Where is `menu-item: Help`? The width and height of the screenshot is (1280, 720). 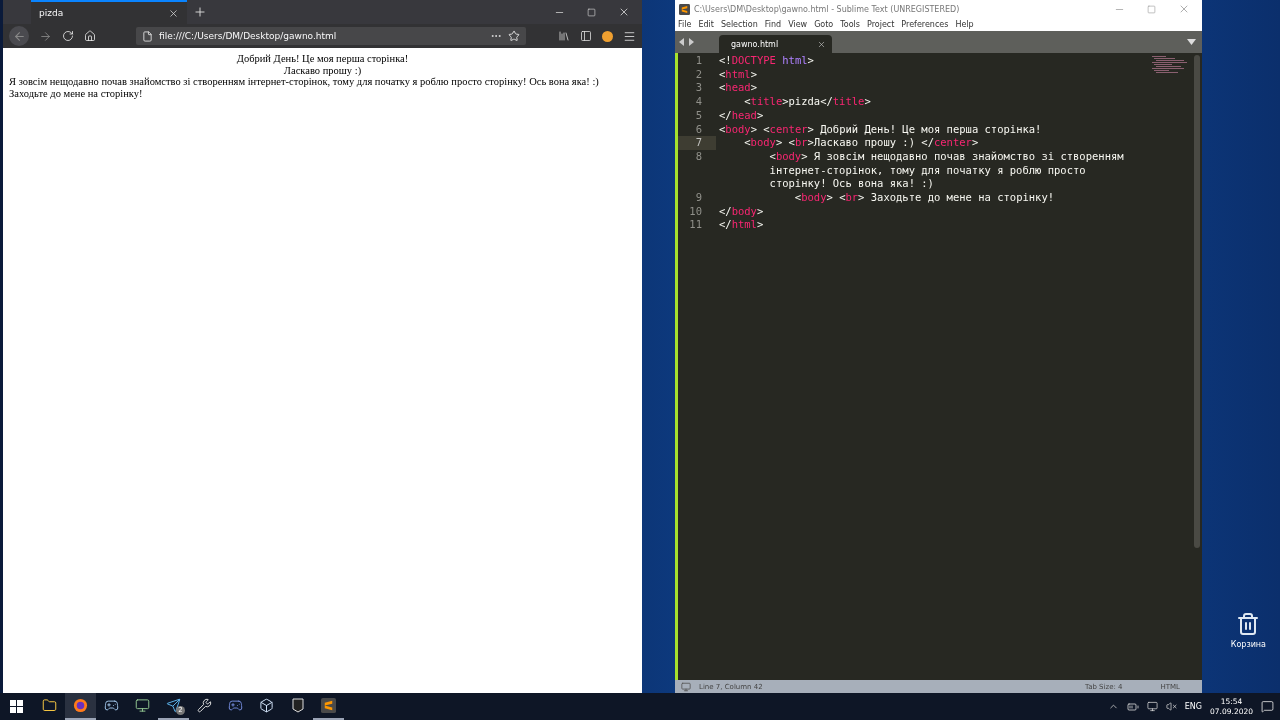 menu-item: Help is located at coordinates (964, 24).